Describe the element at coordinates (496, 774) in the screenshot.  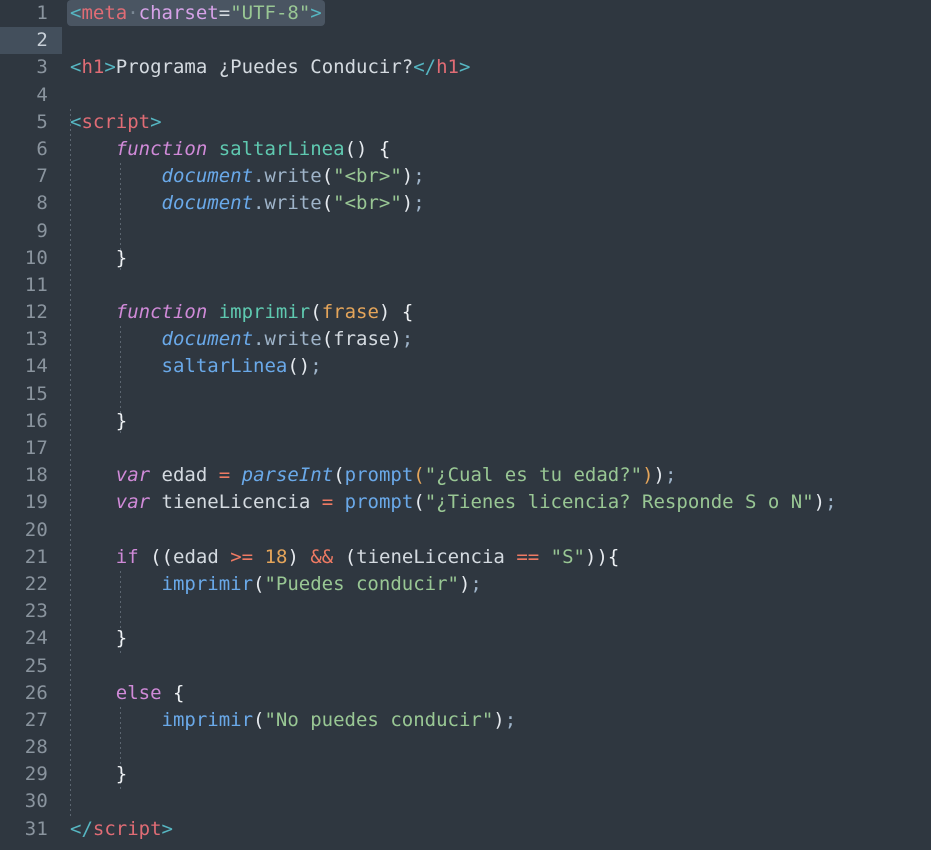
I see `code-line-29: }` at that location.